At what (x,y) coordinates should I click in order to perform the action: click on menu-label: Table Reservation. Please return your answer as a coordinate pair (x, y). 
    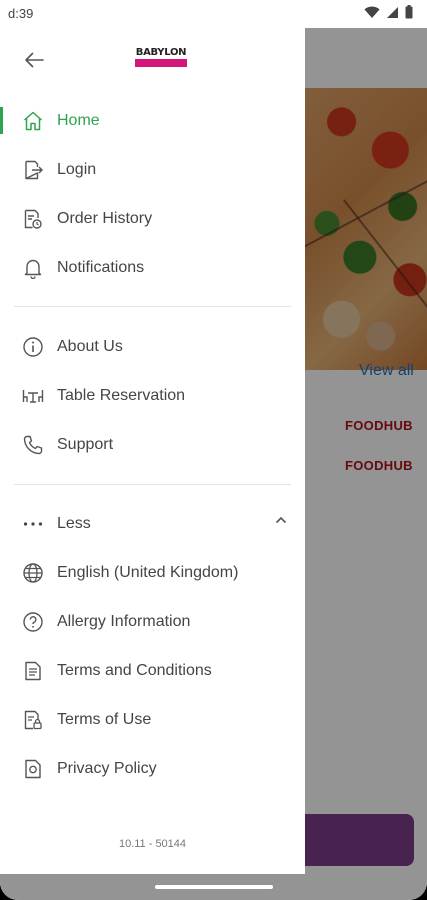
    Looking at the image, I should click on (121, 395).